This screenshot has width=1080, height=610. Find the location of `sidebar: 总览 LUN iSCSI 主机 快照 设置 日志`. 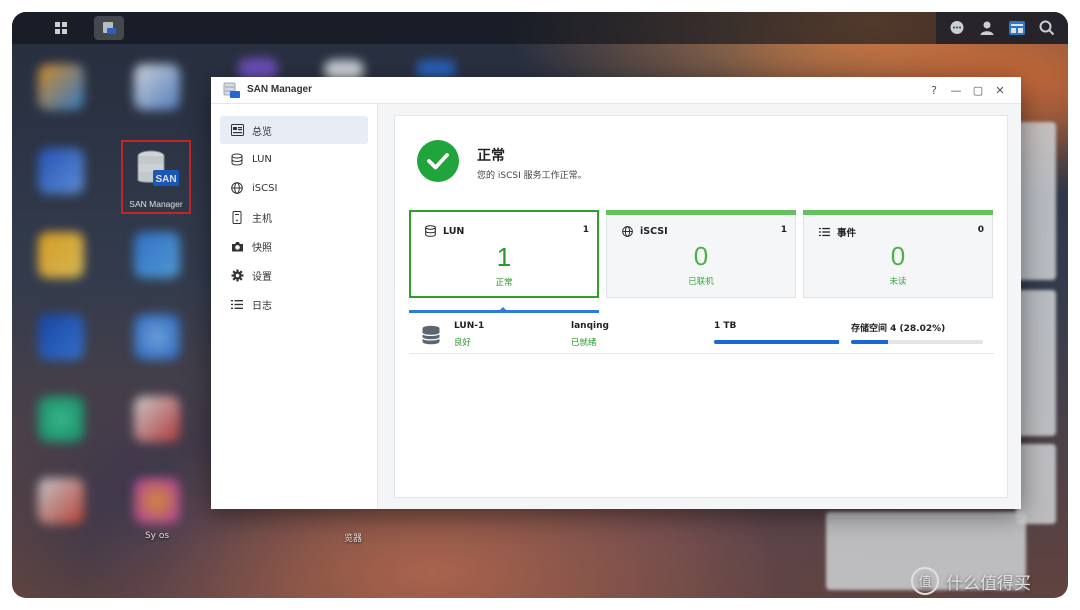

sidebar: 总览 LUN iSCSI 主机 快照 设置 日志 is located at coordinates (294, 306).